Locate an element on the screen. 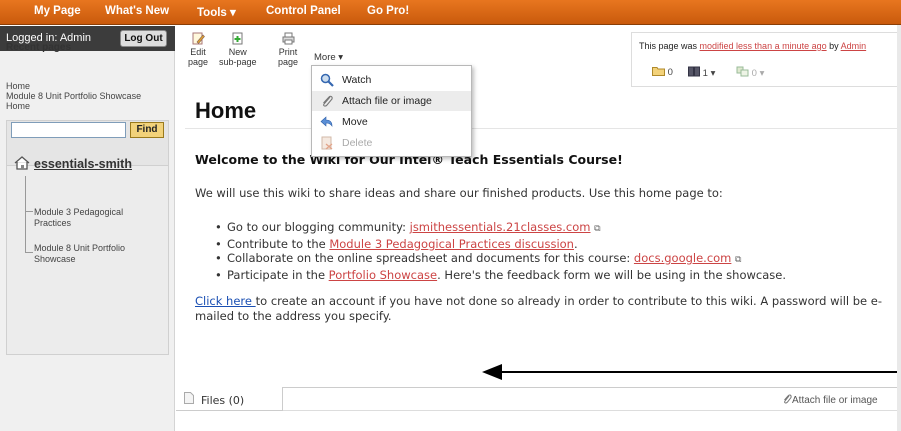 This screenshot has width=901, height=431. nav-whats-new: What's New is located at coordinates (137, 11).